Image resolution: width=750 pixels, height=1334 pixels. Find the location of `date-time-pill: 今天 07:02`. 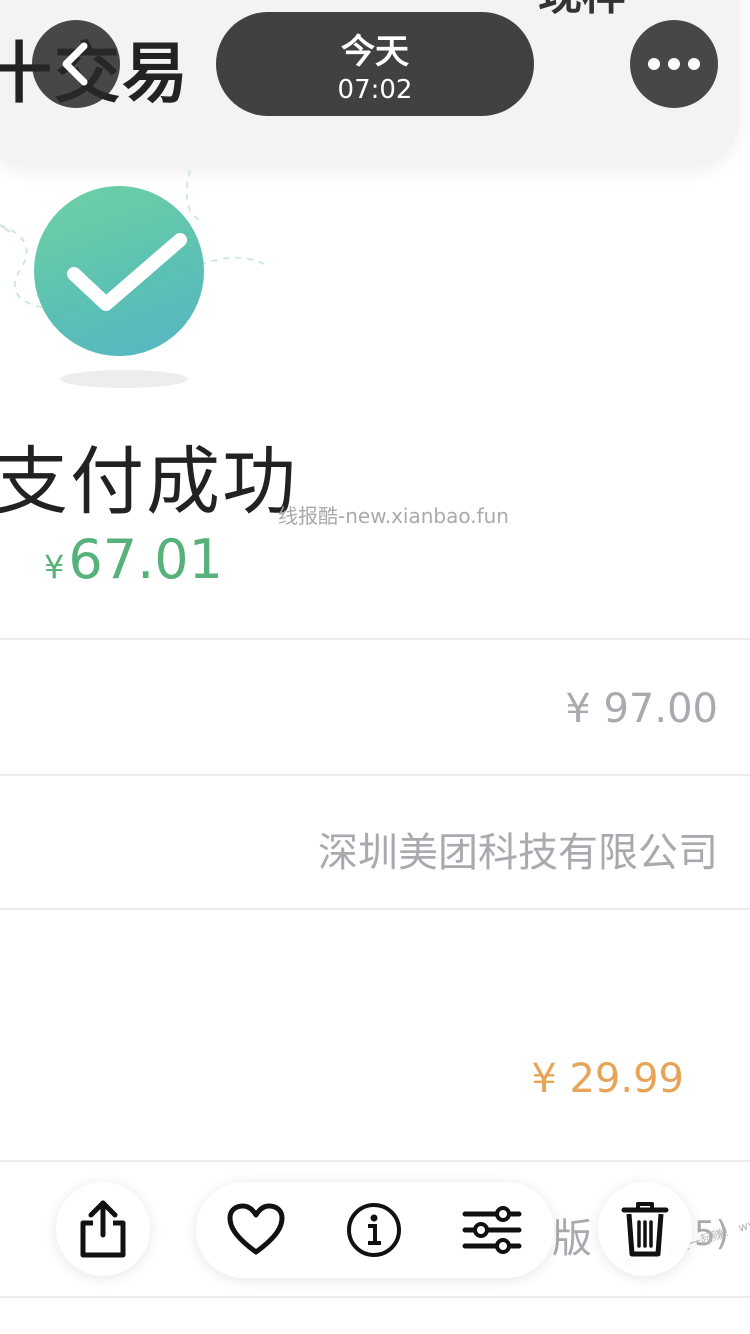

date-time-pill: 今天 07:02 is located at coordinates (375, 64).